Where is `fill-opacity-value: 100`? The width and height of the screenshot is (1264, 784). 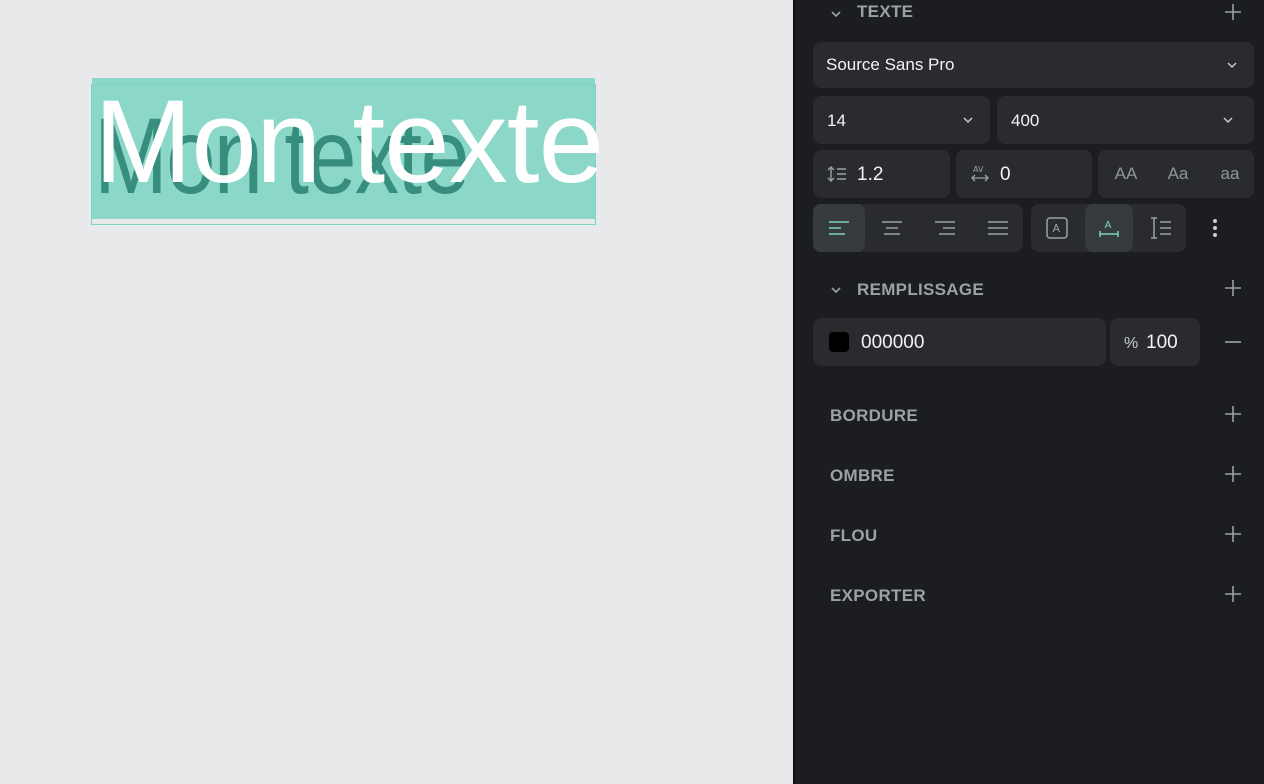 fill-opacity-value: 100 is located at coordinates (1162, 342).